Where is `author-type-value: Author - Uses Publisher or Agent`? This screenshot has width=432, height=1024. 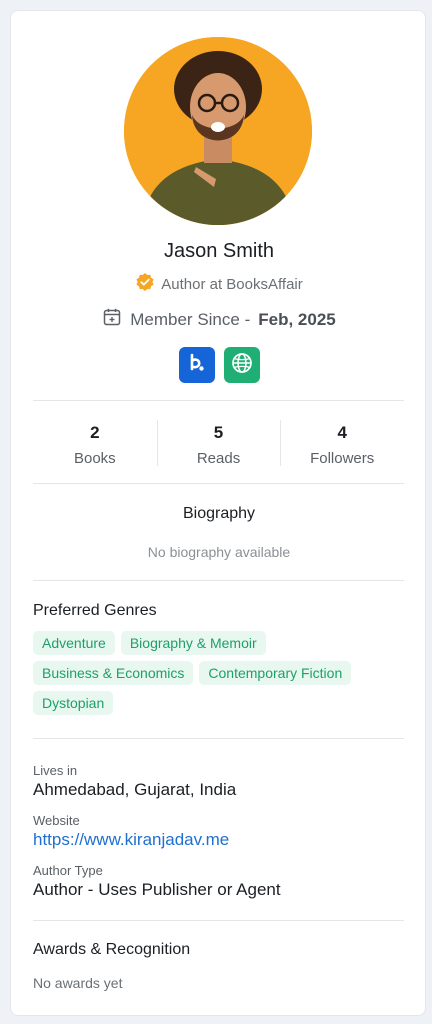
author-type-value: Author - Uses Publisher or Agent is located at coordinates (157, 889).